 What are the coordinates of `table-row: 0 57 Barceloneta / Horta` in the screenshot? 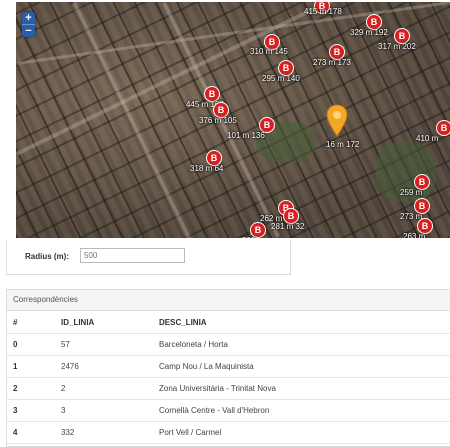 It's located at (228, 344).